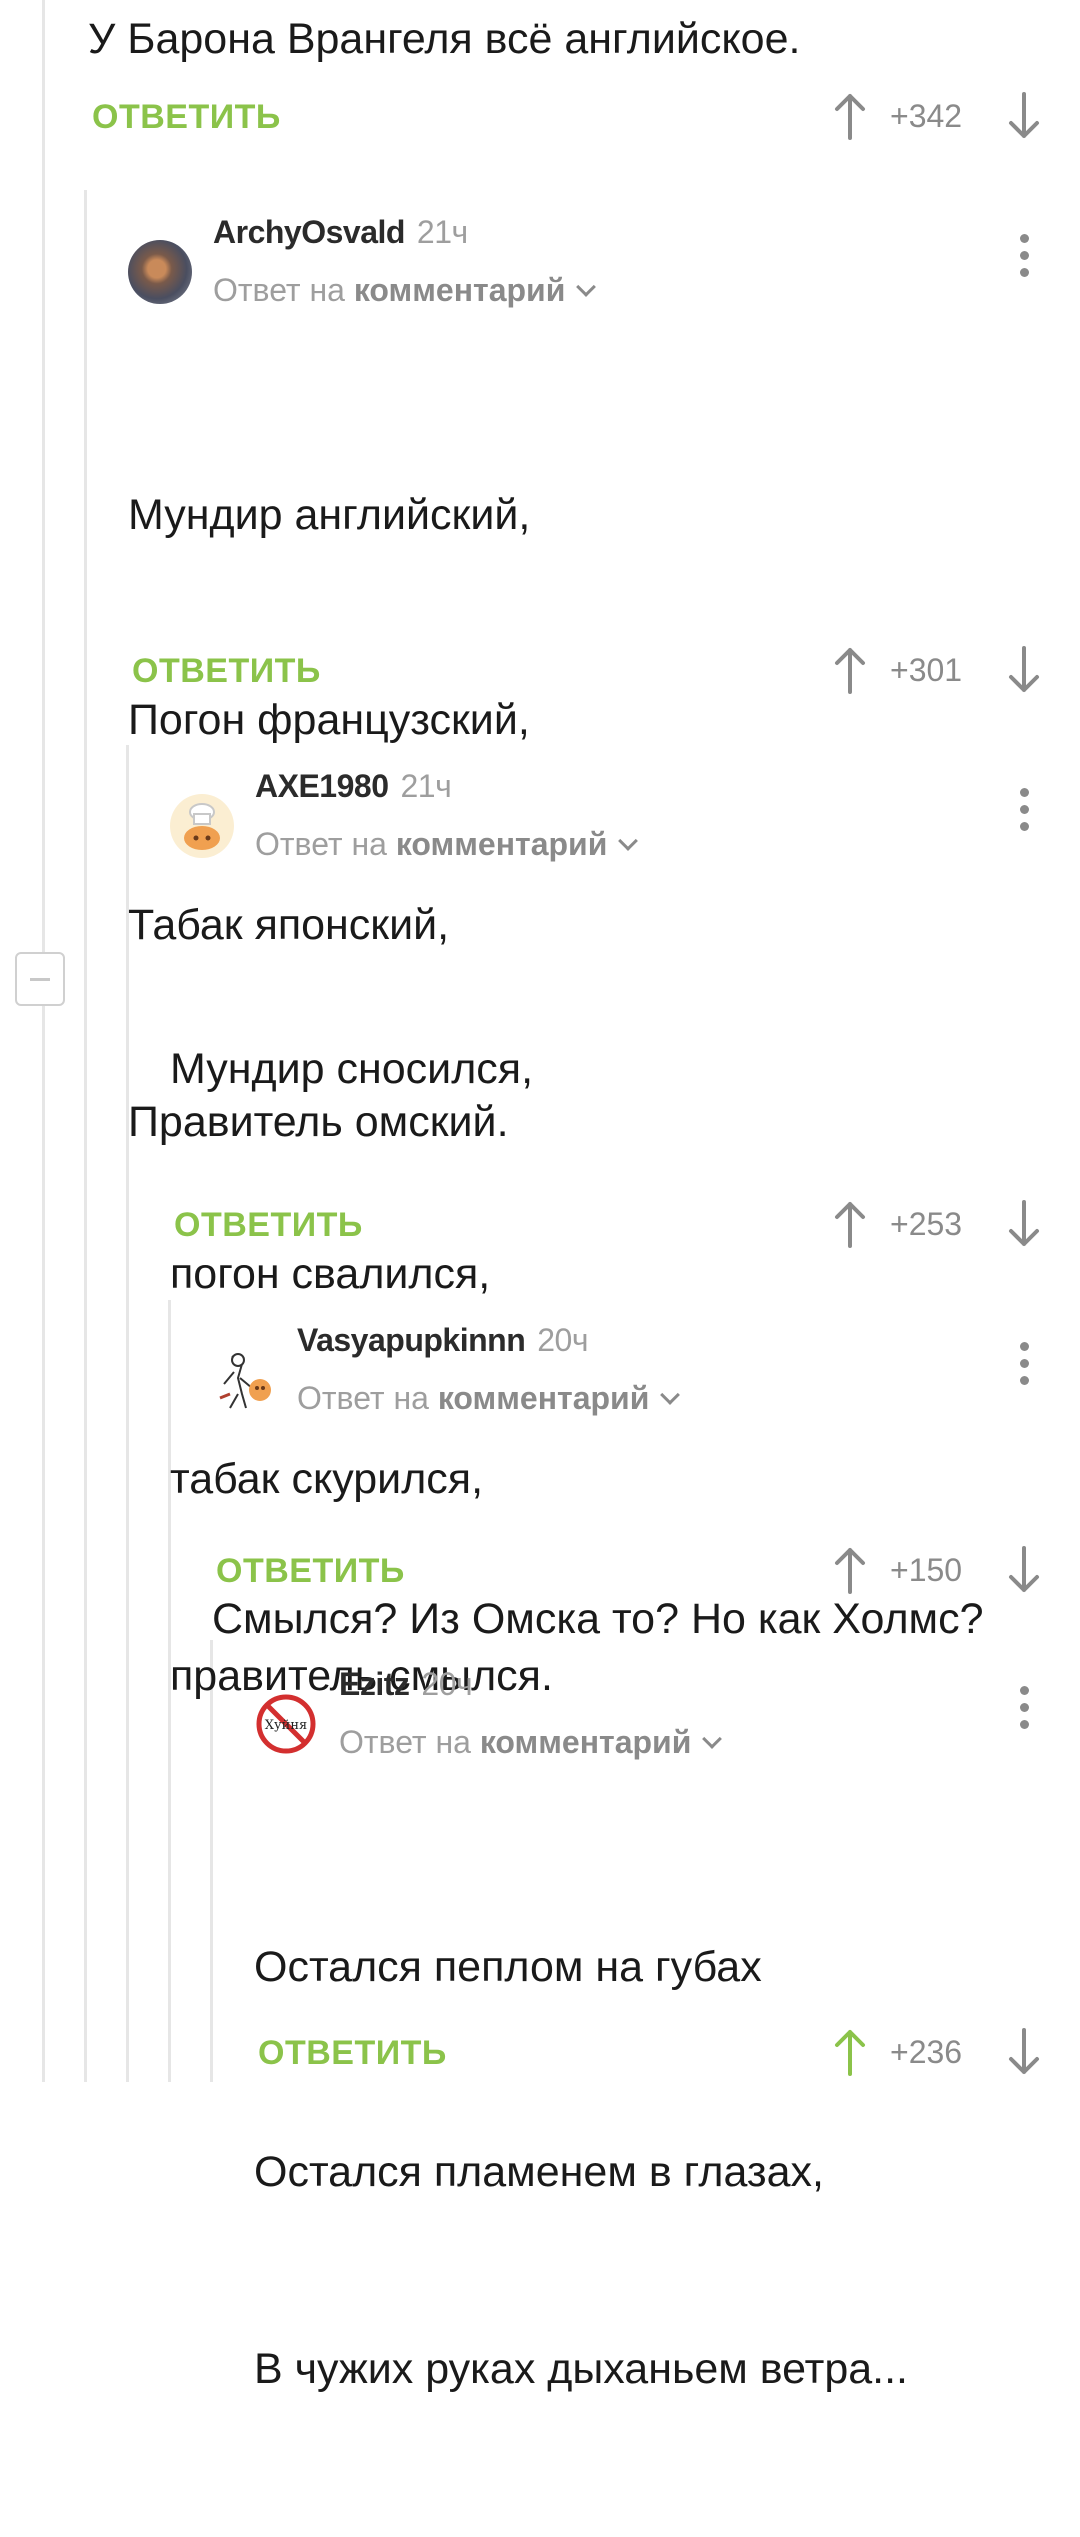 The height and width of the screenshot is (2537, 1080). Describe the element at coordinates (926, 1570) in the screenshot. I see `rating-value: +150` at that location.